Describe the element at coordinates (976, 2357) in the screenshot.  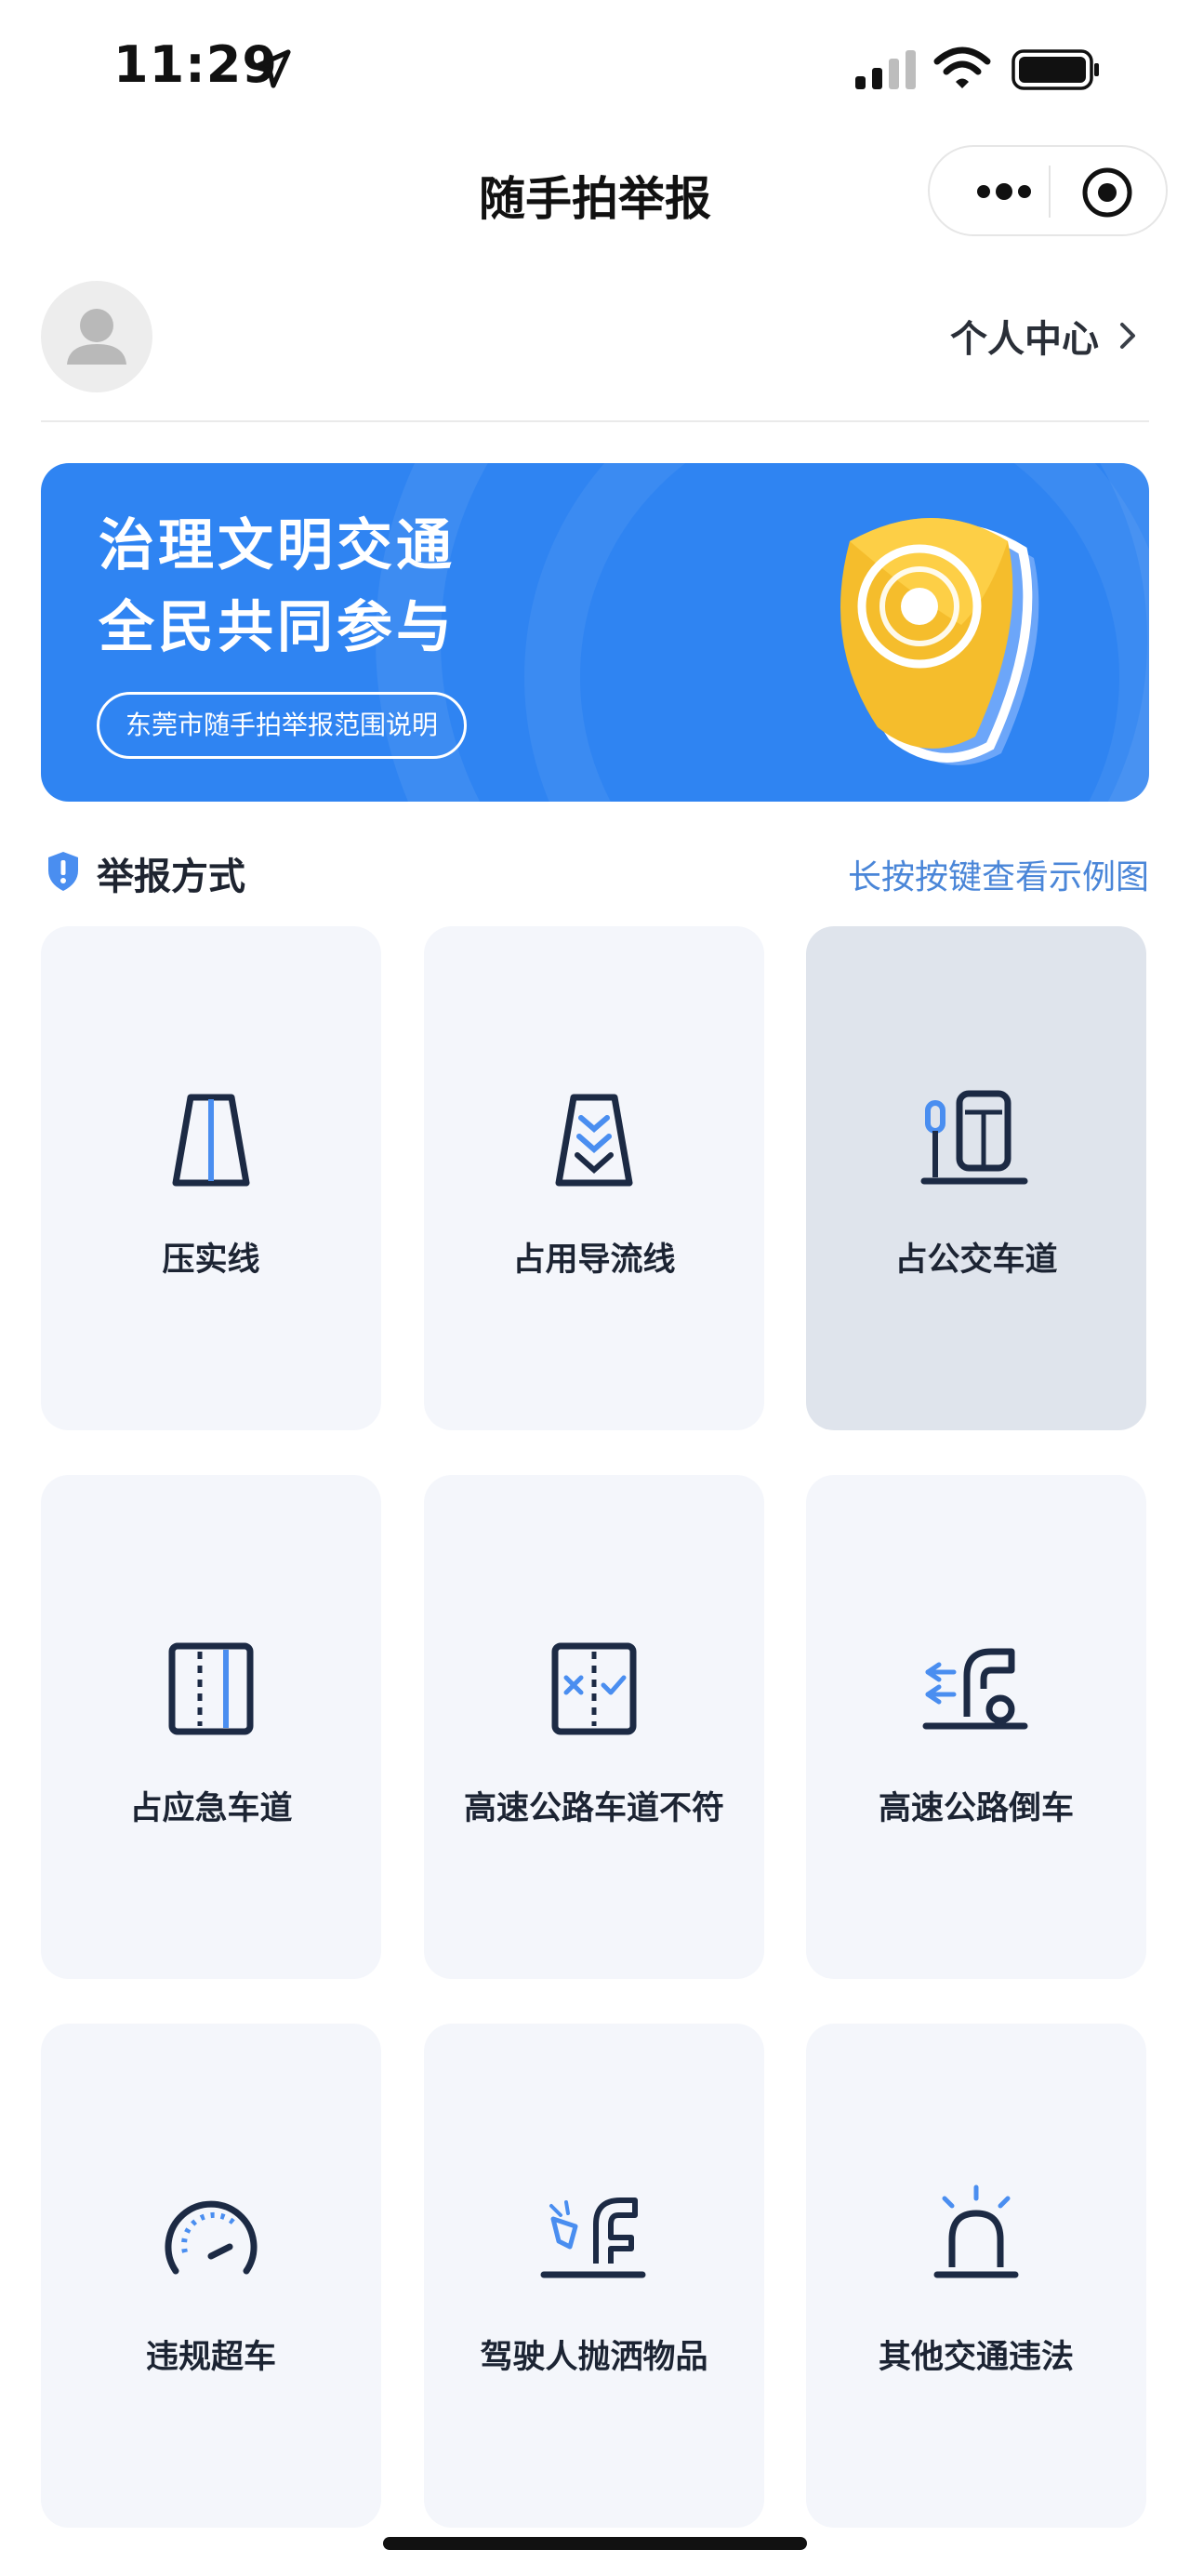
I see `item-label: 其他交通违法` at that location.